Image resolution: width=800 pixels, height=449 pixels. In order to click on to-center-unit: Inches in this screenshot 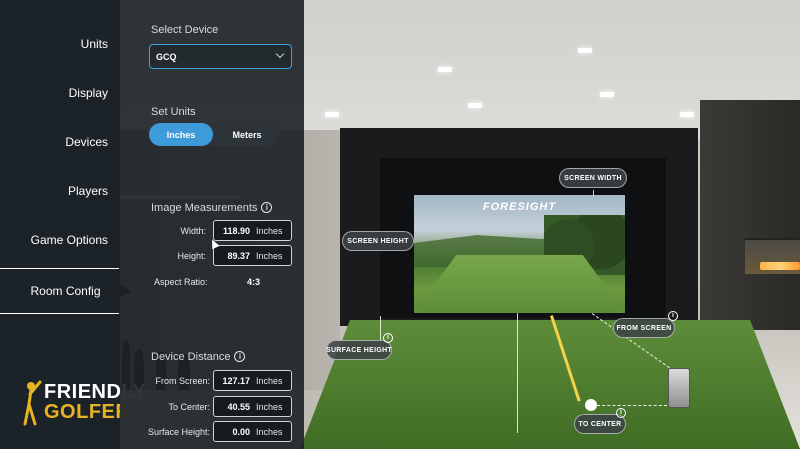, I will do `click(269, 406)`.